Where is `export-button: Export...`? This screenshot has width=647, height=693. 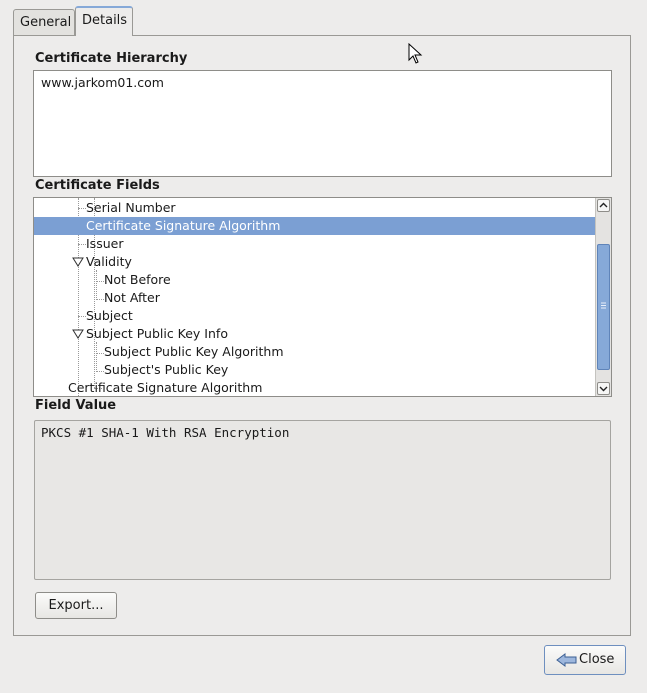 export-button: Export... is located at coordinates (76, 605).